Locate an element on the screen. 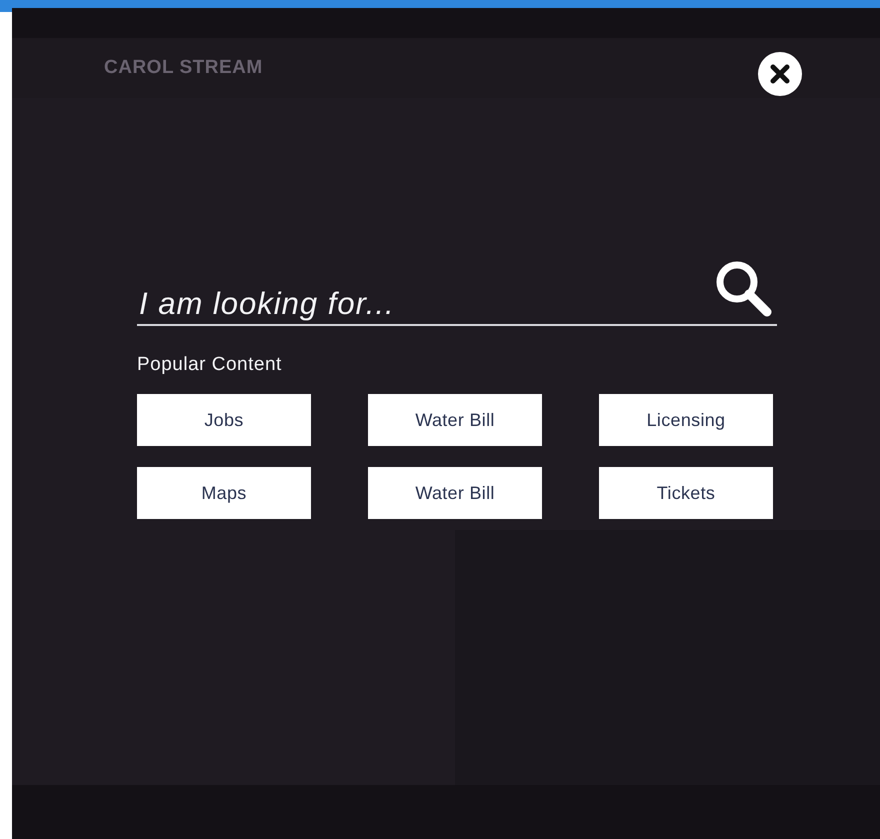  popular-link: Tickets is located at coordinates (686, 493).